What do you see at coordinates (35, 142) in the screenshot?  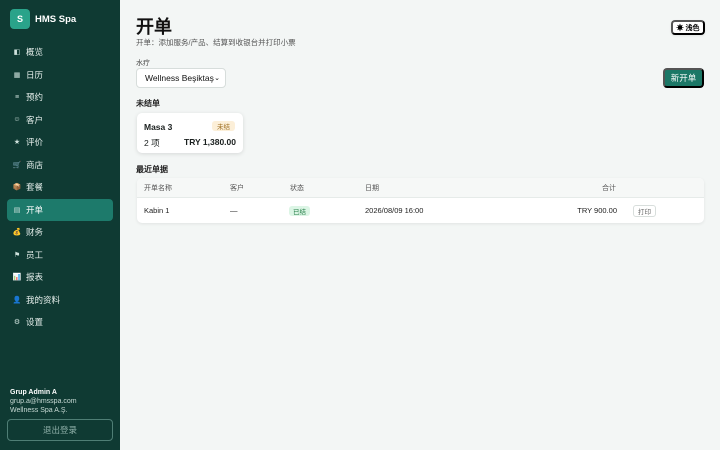 I see `sidebar-item-label: 评价` at bounding box center [35, 142].